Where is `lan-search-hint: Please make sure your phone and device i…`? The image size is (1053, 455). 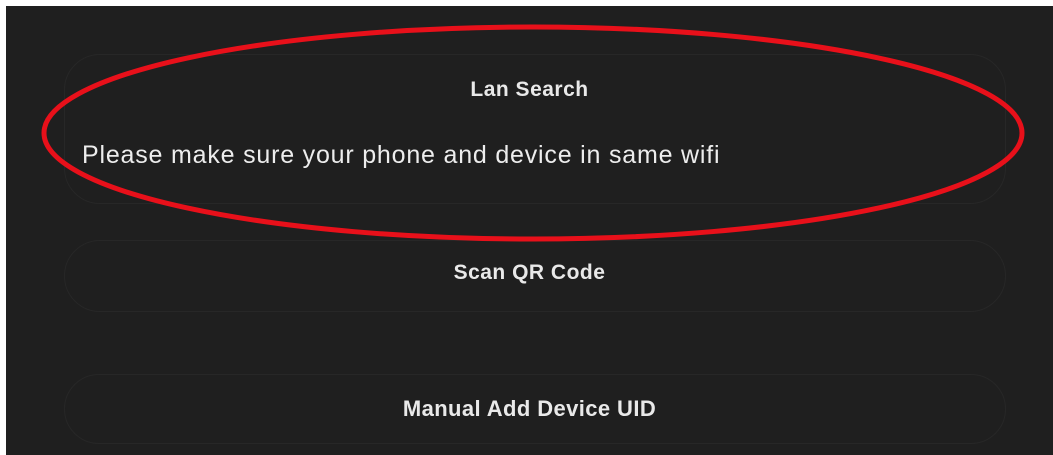 lan-search-hint: Please make sure your phone and device i… is located at coordinates (401, 155).